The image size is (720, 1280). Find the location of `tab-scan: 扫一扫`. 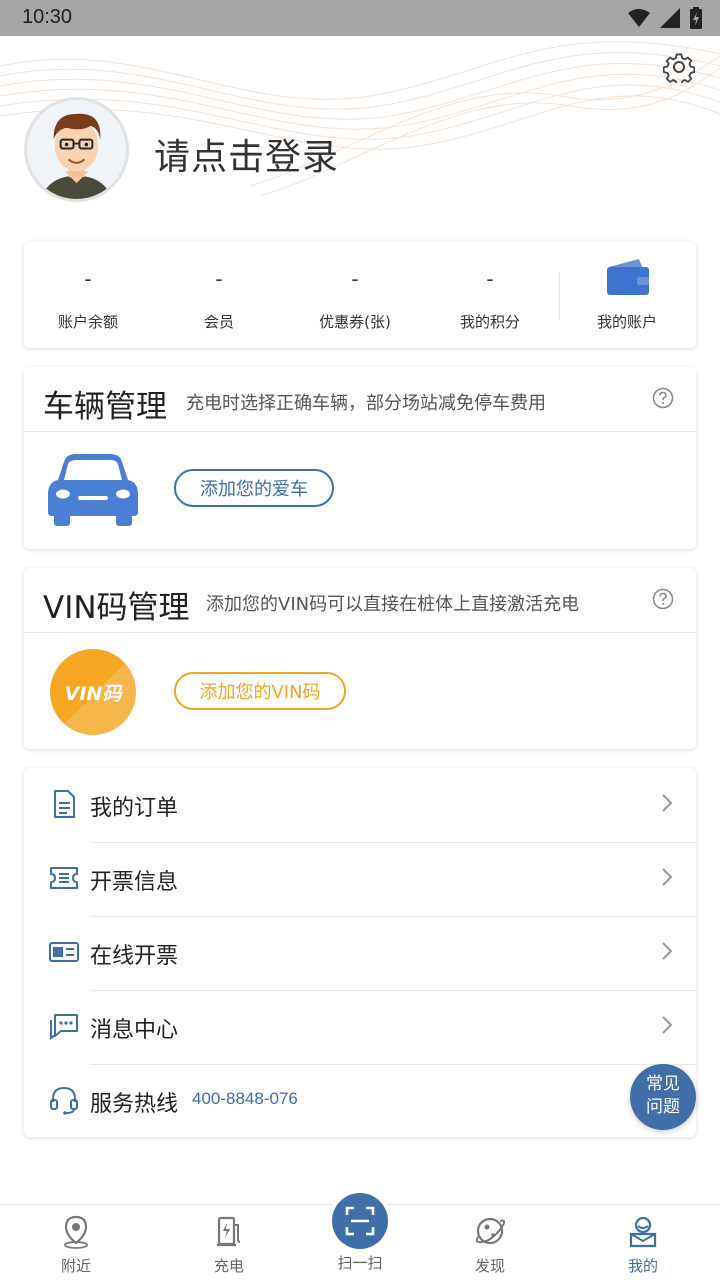

tab-scan: 扫一扫 is located at coordinates (360, 1236).